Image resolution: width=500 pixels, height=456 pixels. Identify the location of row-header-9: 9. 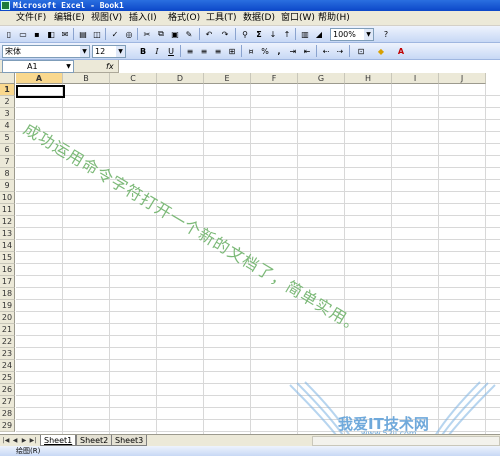
(7, 186).